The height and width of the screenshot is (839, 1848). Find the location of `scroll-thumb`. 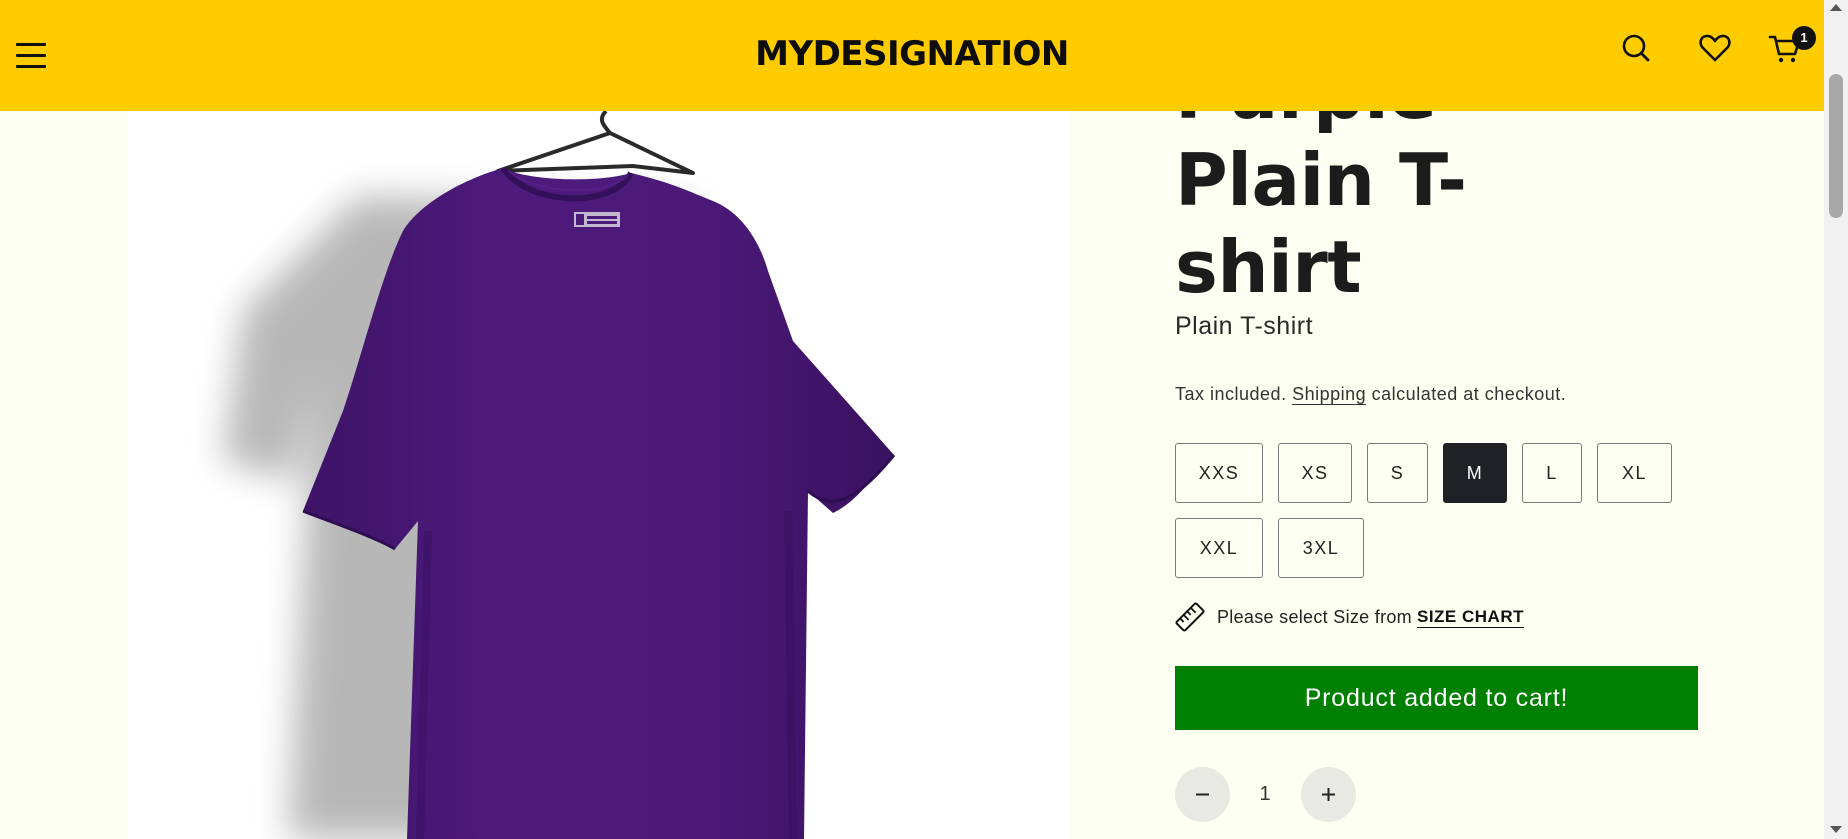

scroll-thumb is located at coordinates (1836, 146).